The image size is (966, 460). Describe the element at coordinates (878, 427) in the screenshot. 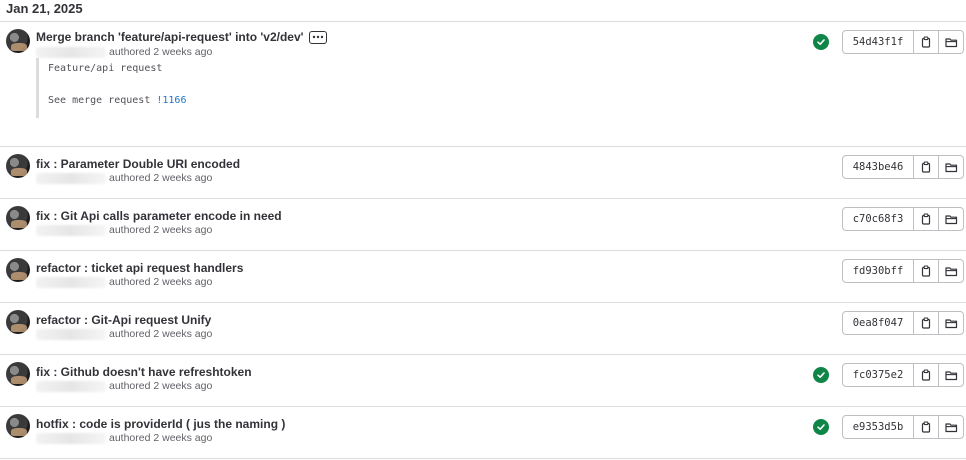

I see `commit-sha: e9353d5b` at that location.